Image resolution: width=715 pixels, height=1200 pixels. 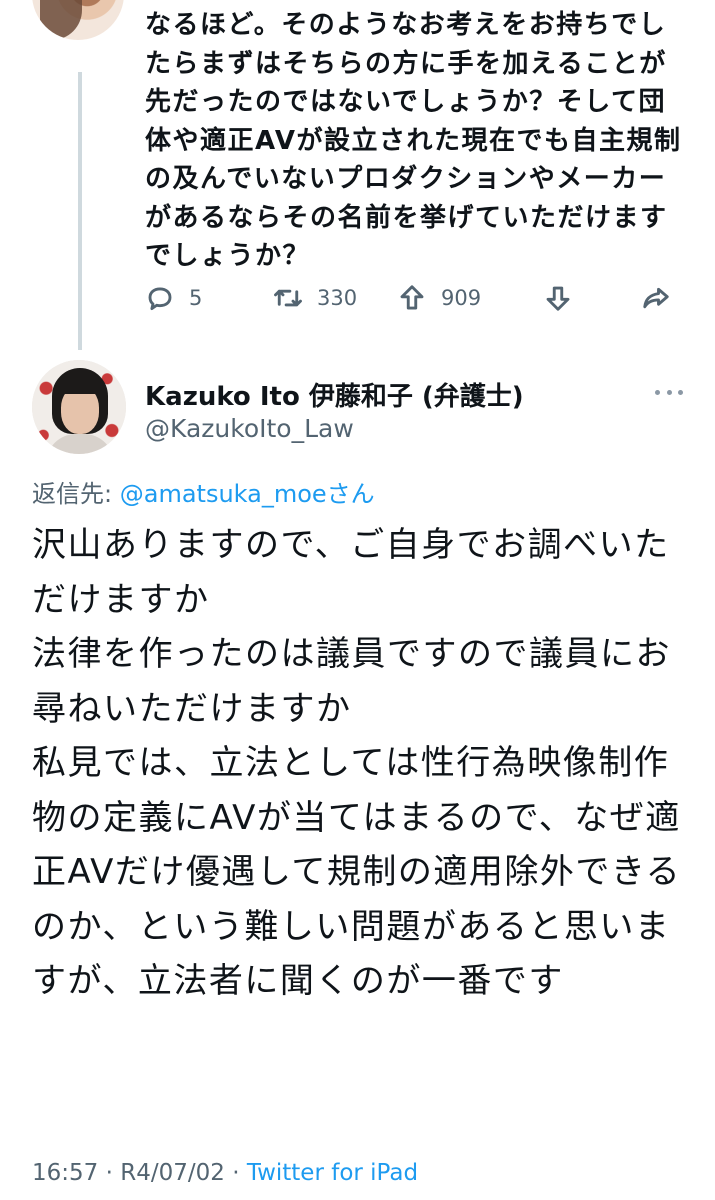 I want to click on more-options-icon, so click(x=657, y=392).